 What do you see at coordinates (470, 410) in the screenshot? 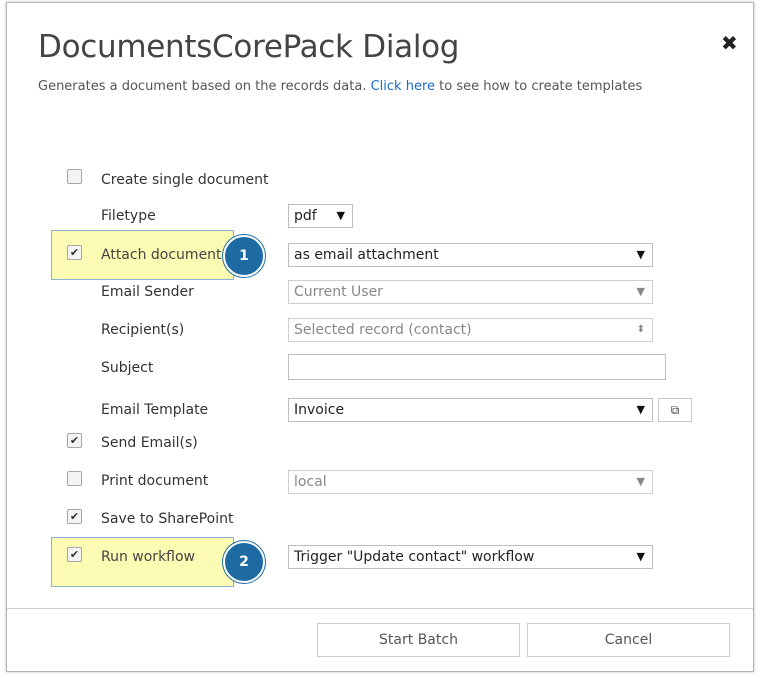
I see `email-template-select: Invoice ▼` at bounding box center [470, 410].